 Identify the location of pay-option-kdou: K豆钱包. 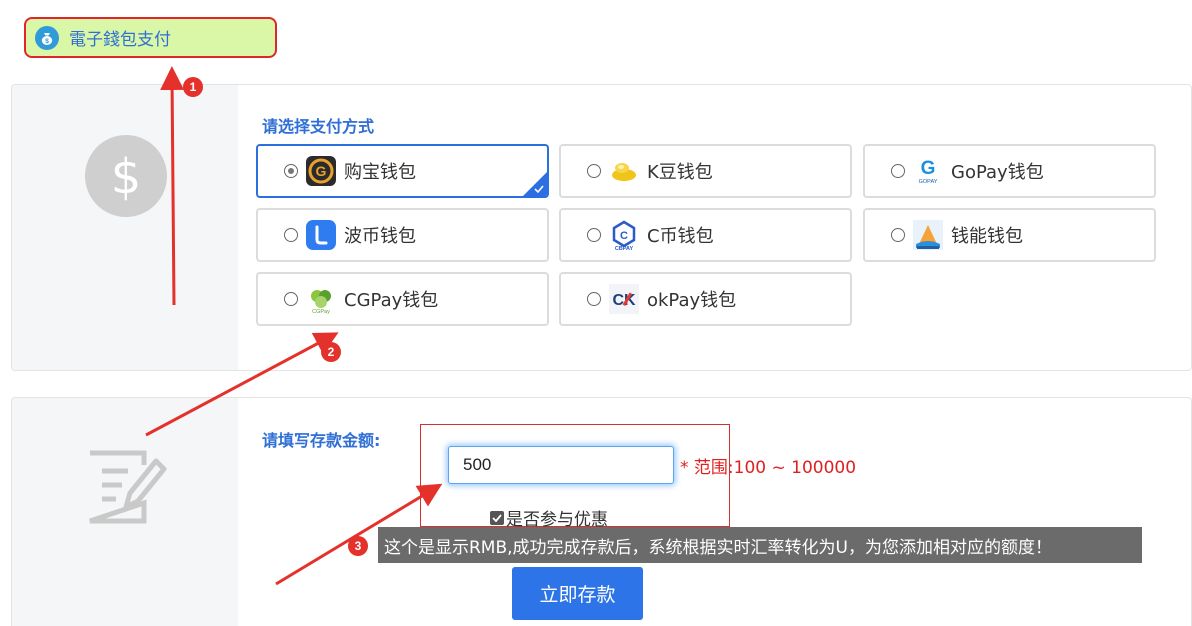
(705, 171).